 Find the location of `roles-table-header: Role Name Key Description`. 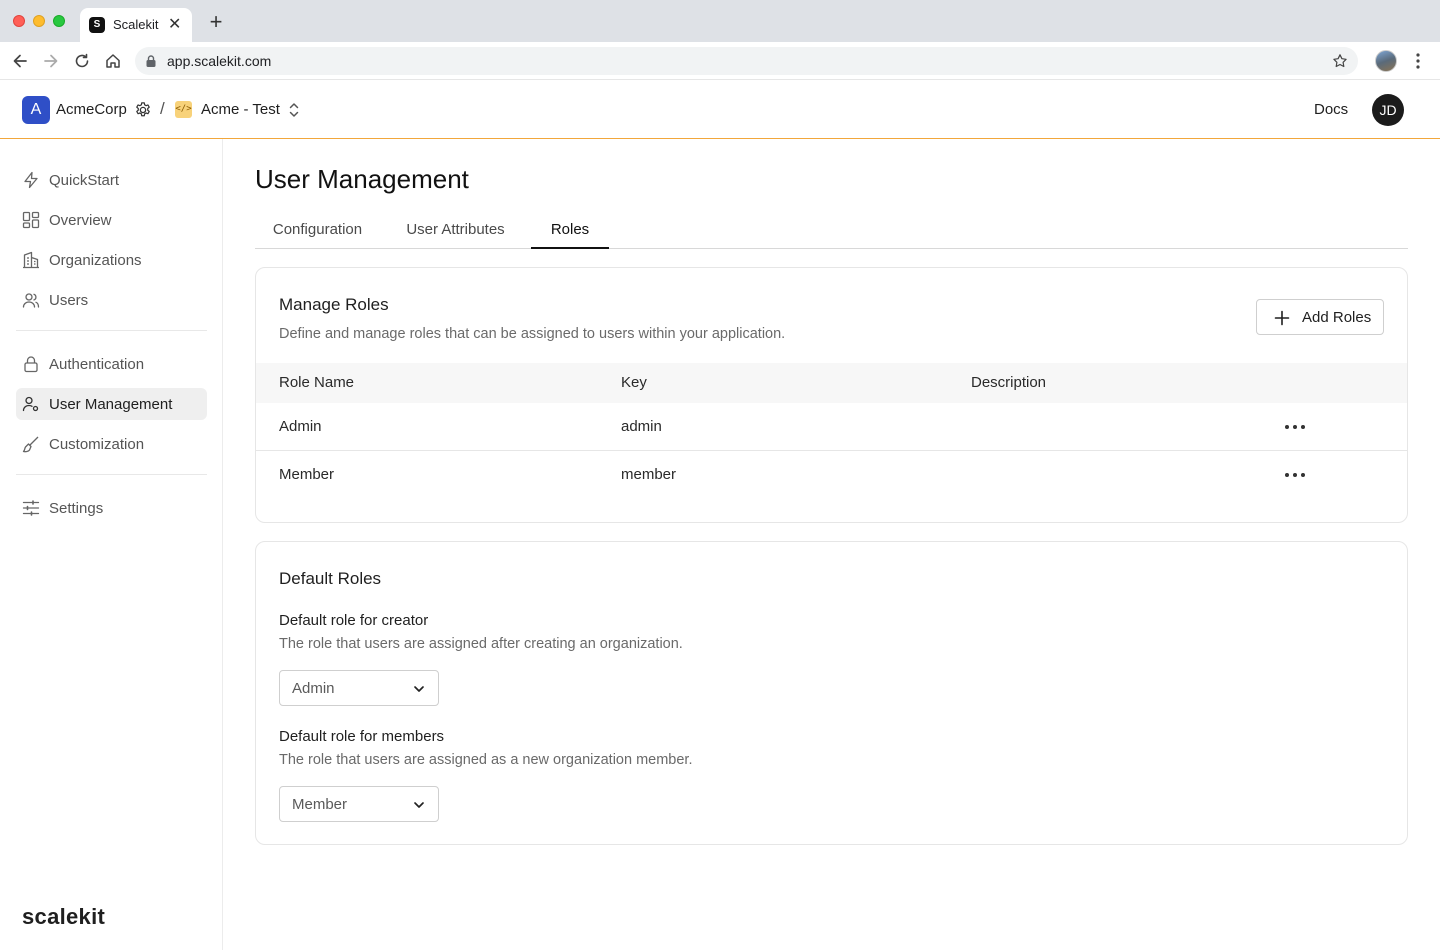

roles-table-header: Role Name Key Description is located at coordinates (831, 383).